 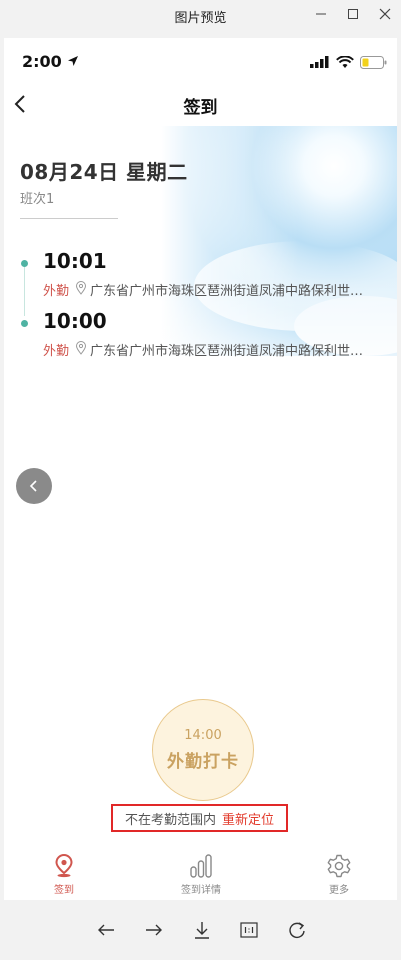 What do you see at coordinates (203, 735) in the screenshot?
I see `punch-time: 14:00` at bounding box center [203, 735].